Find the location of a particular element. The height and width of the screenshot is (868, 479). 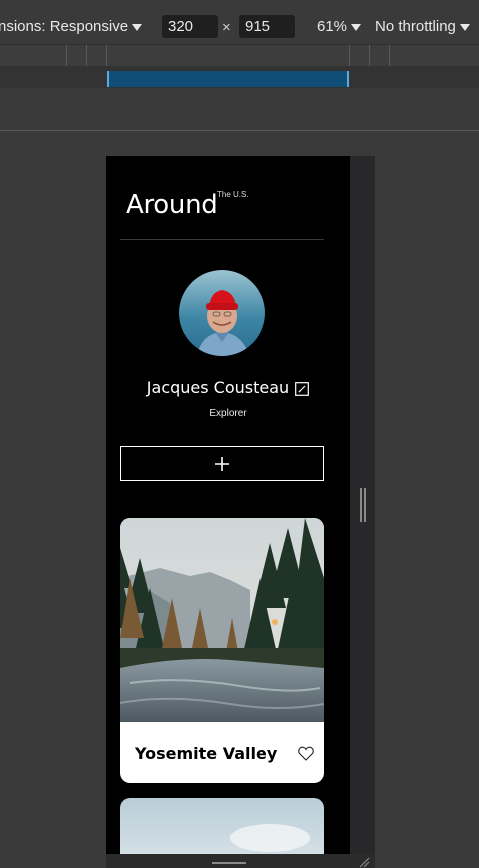

edit-icon is located at coordinates (302, 388).